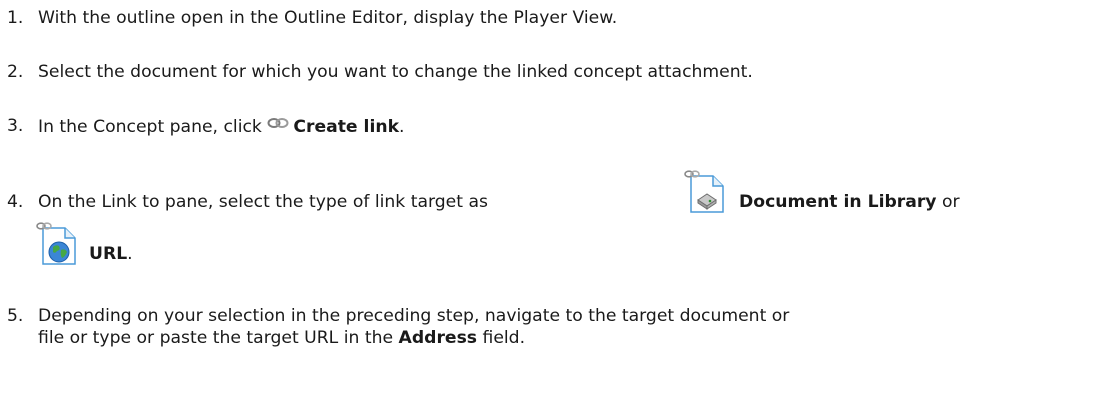 This screenshot has width=1108, height=410. Describe the element at coordinates (15, 18) in the screenshot. I see `step-number: 1.` at that location.